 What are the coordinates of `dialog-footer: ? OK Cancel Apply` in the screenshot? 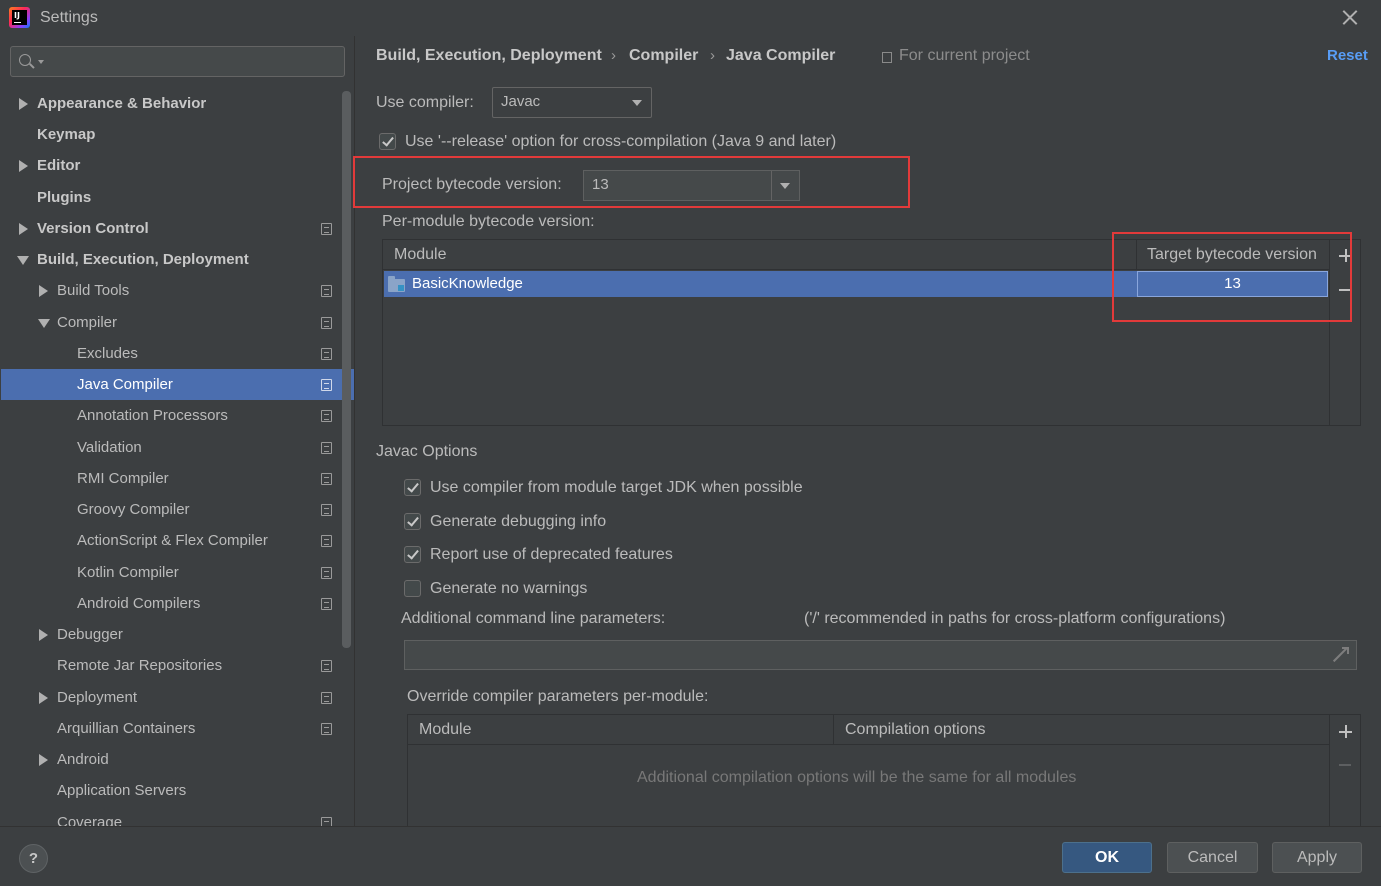 It's located at (690, 856).